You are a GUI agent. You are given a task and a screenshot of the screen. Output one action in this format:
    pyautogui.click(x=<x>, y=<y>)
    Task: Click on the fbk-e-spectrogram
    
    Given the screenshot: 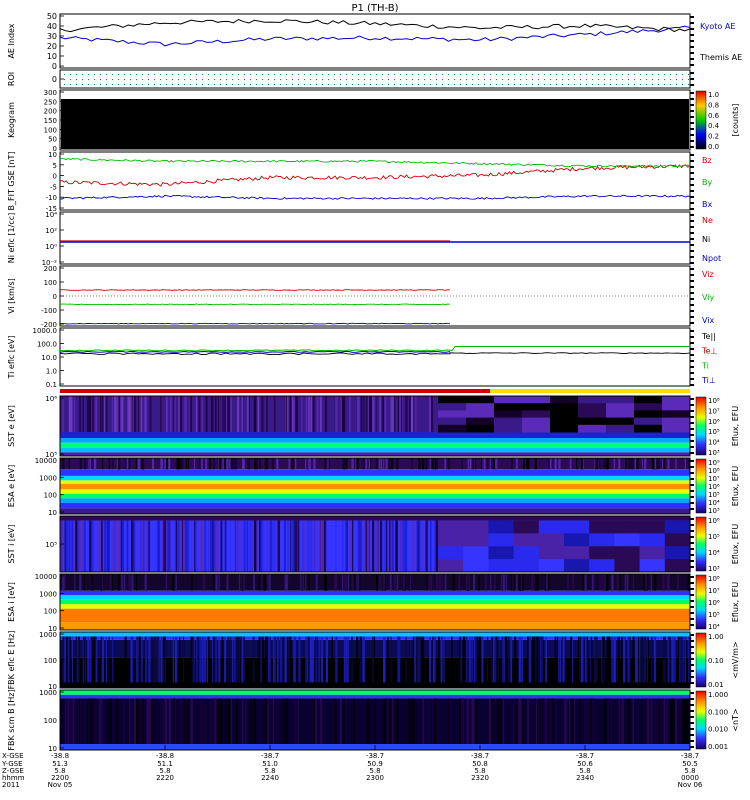 What is the action you would take?
    pyautogui.click(x=376, y=660)
    